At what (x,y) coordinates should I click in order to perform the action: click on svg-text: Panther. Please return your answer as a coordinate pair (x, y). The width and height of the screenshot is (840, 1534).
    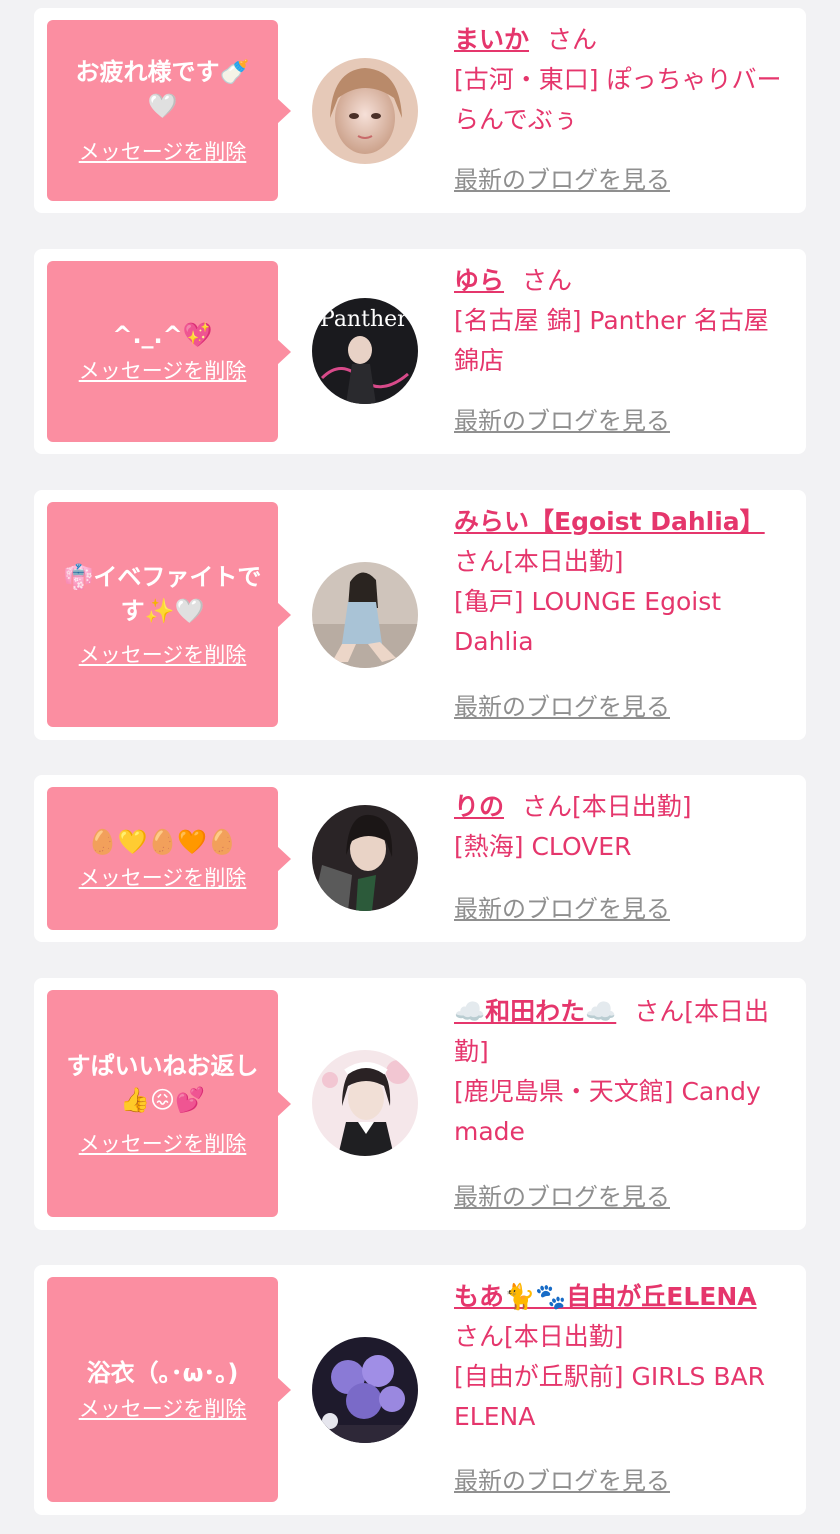
    Looking at the image, I should click on (364, 319).